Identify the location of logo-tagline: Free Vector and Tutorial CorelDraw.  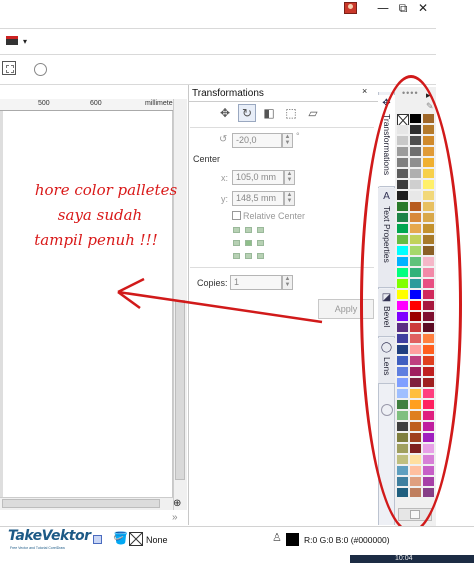
(37, 548).